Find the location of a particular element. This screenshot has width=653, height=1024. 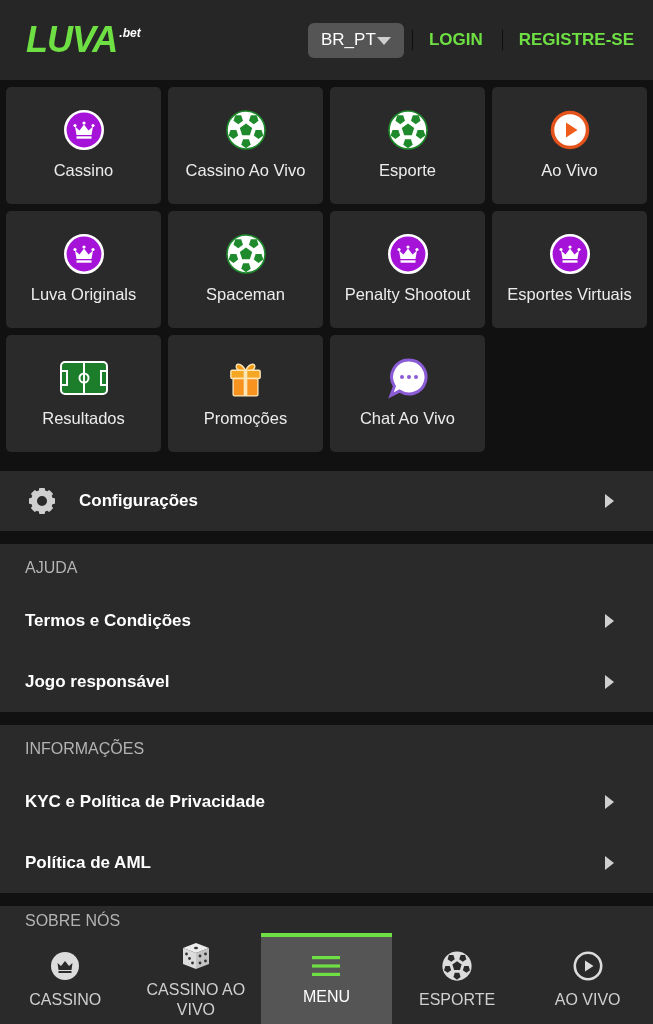

section-heading: SOBRE NÓS is located at coordinates (73, 920).